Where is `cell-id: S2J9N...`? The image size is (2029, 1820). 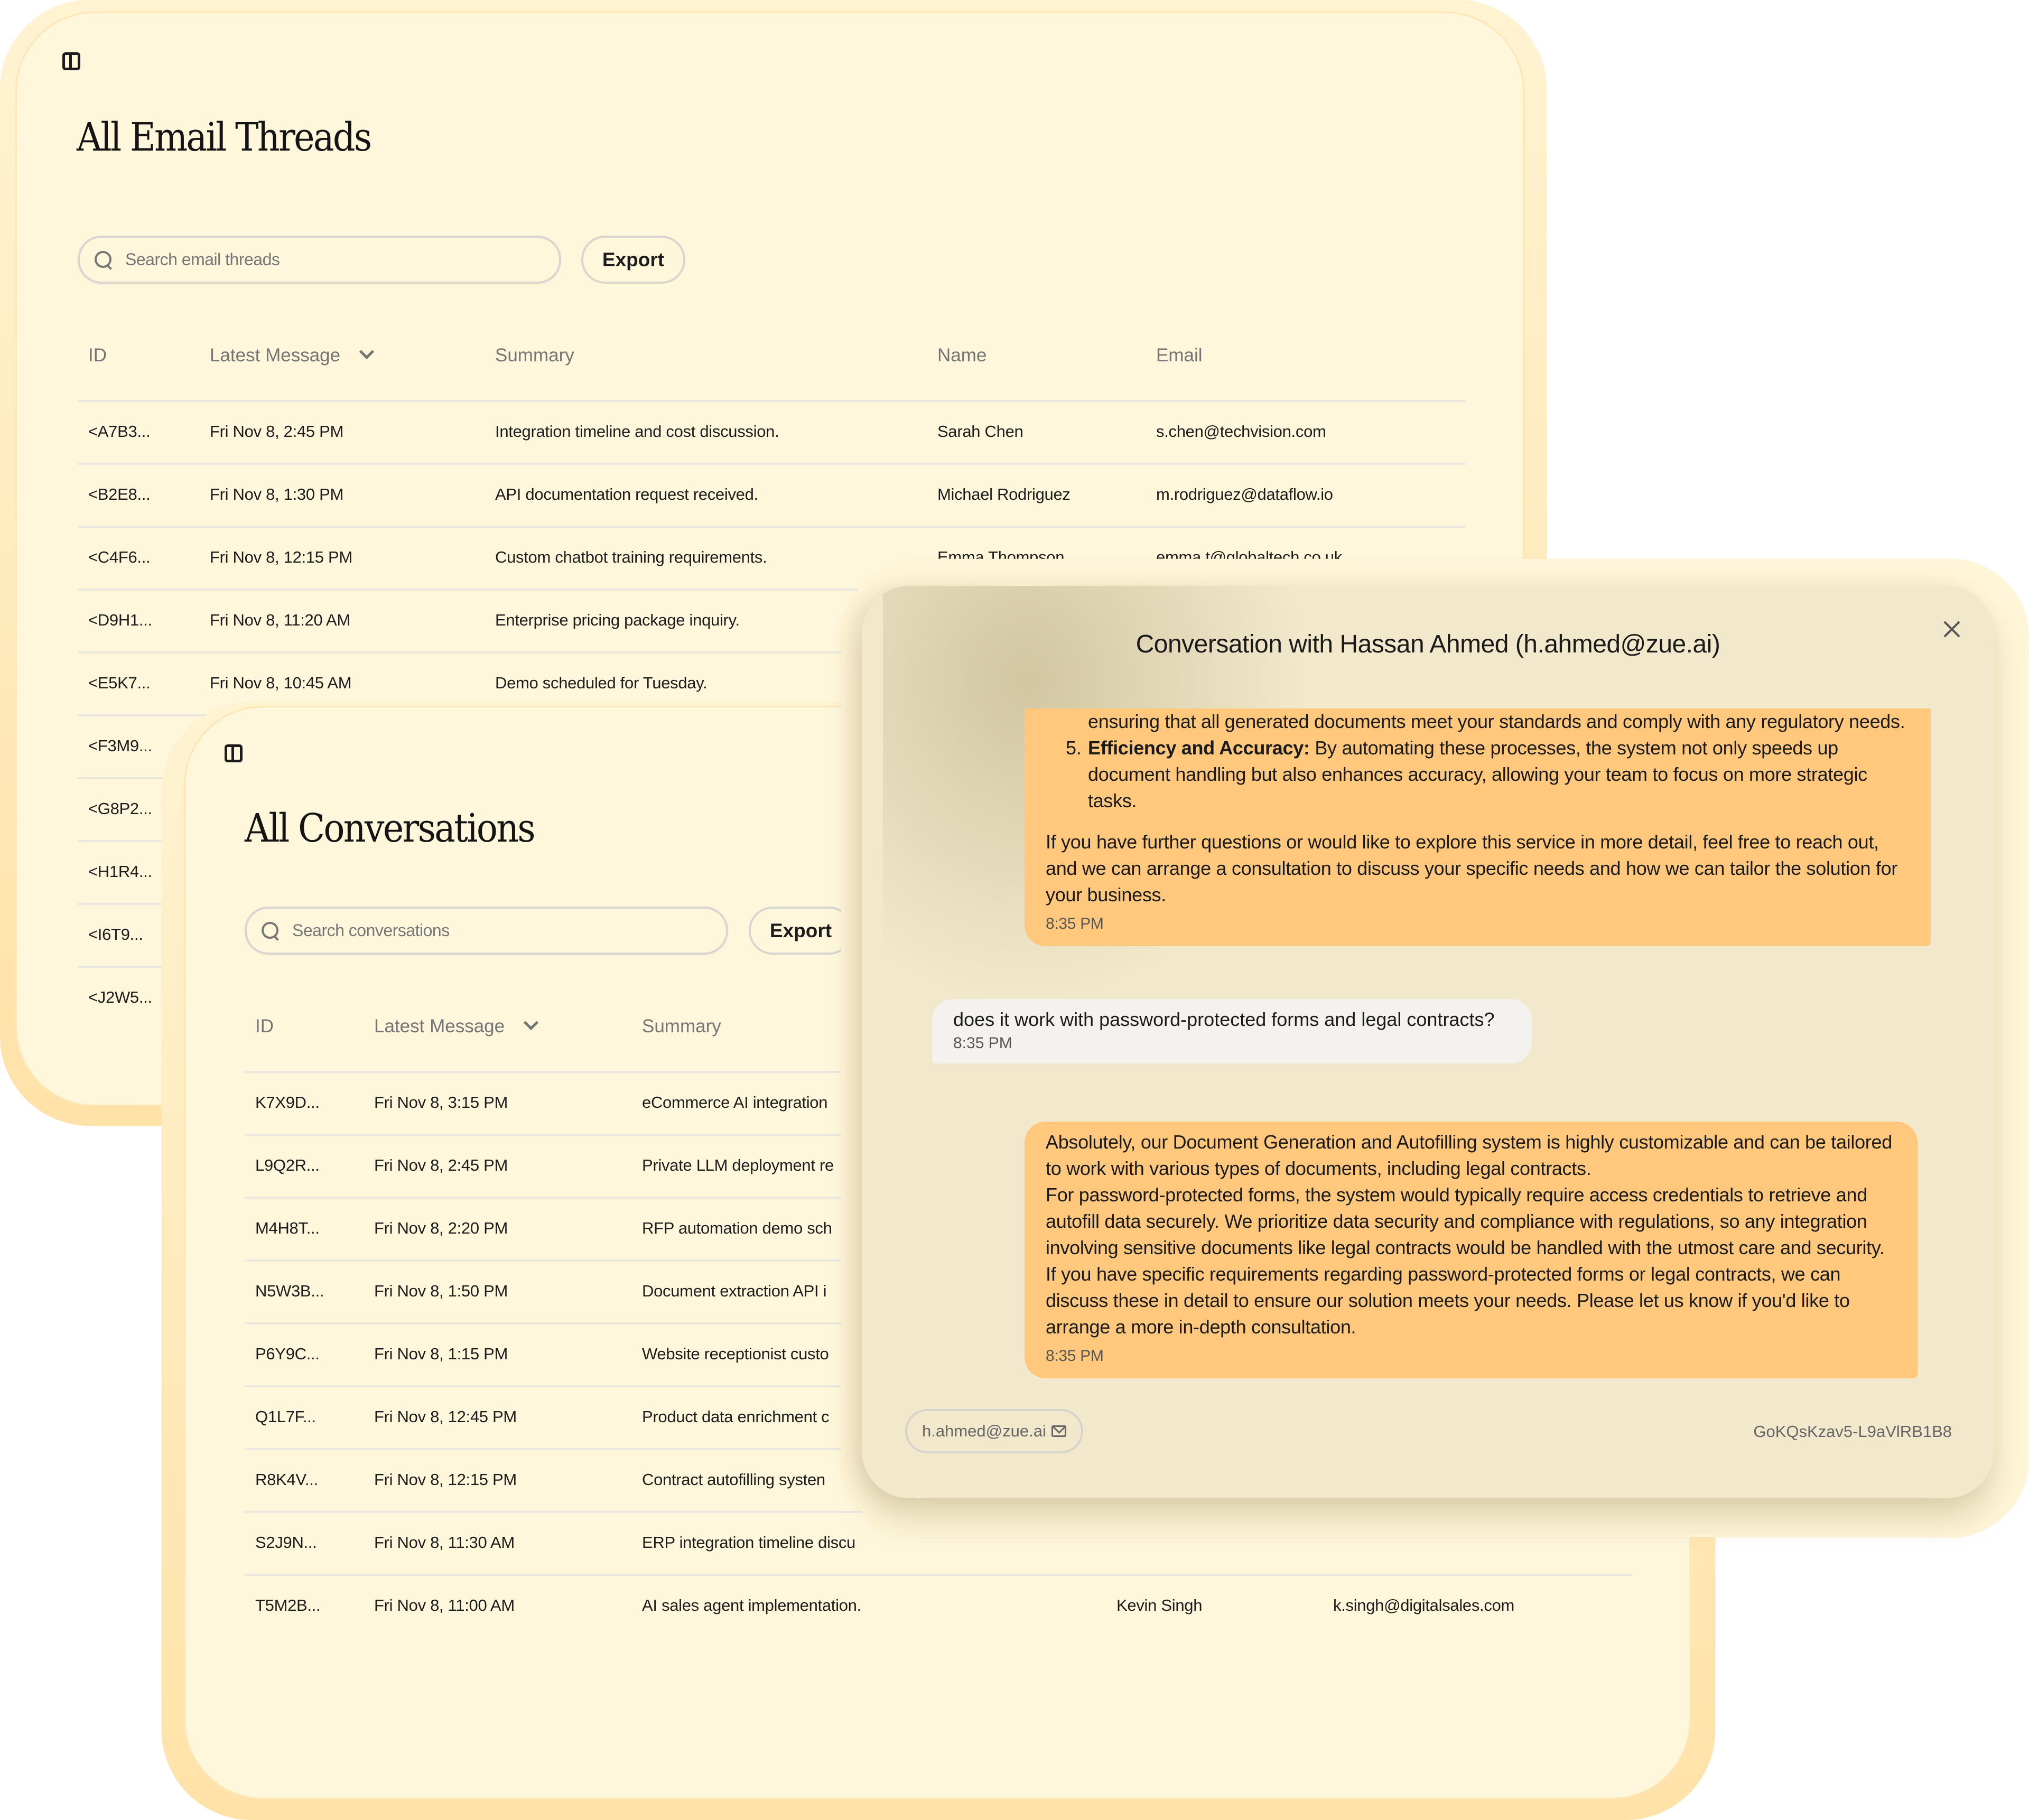
cell-id: S2J9N... is located at coordinates (286, 1542).